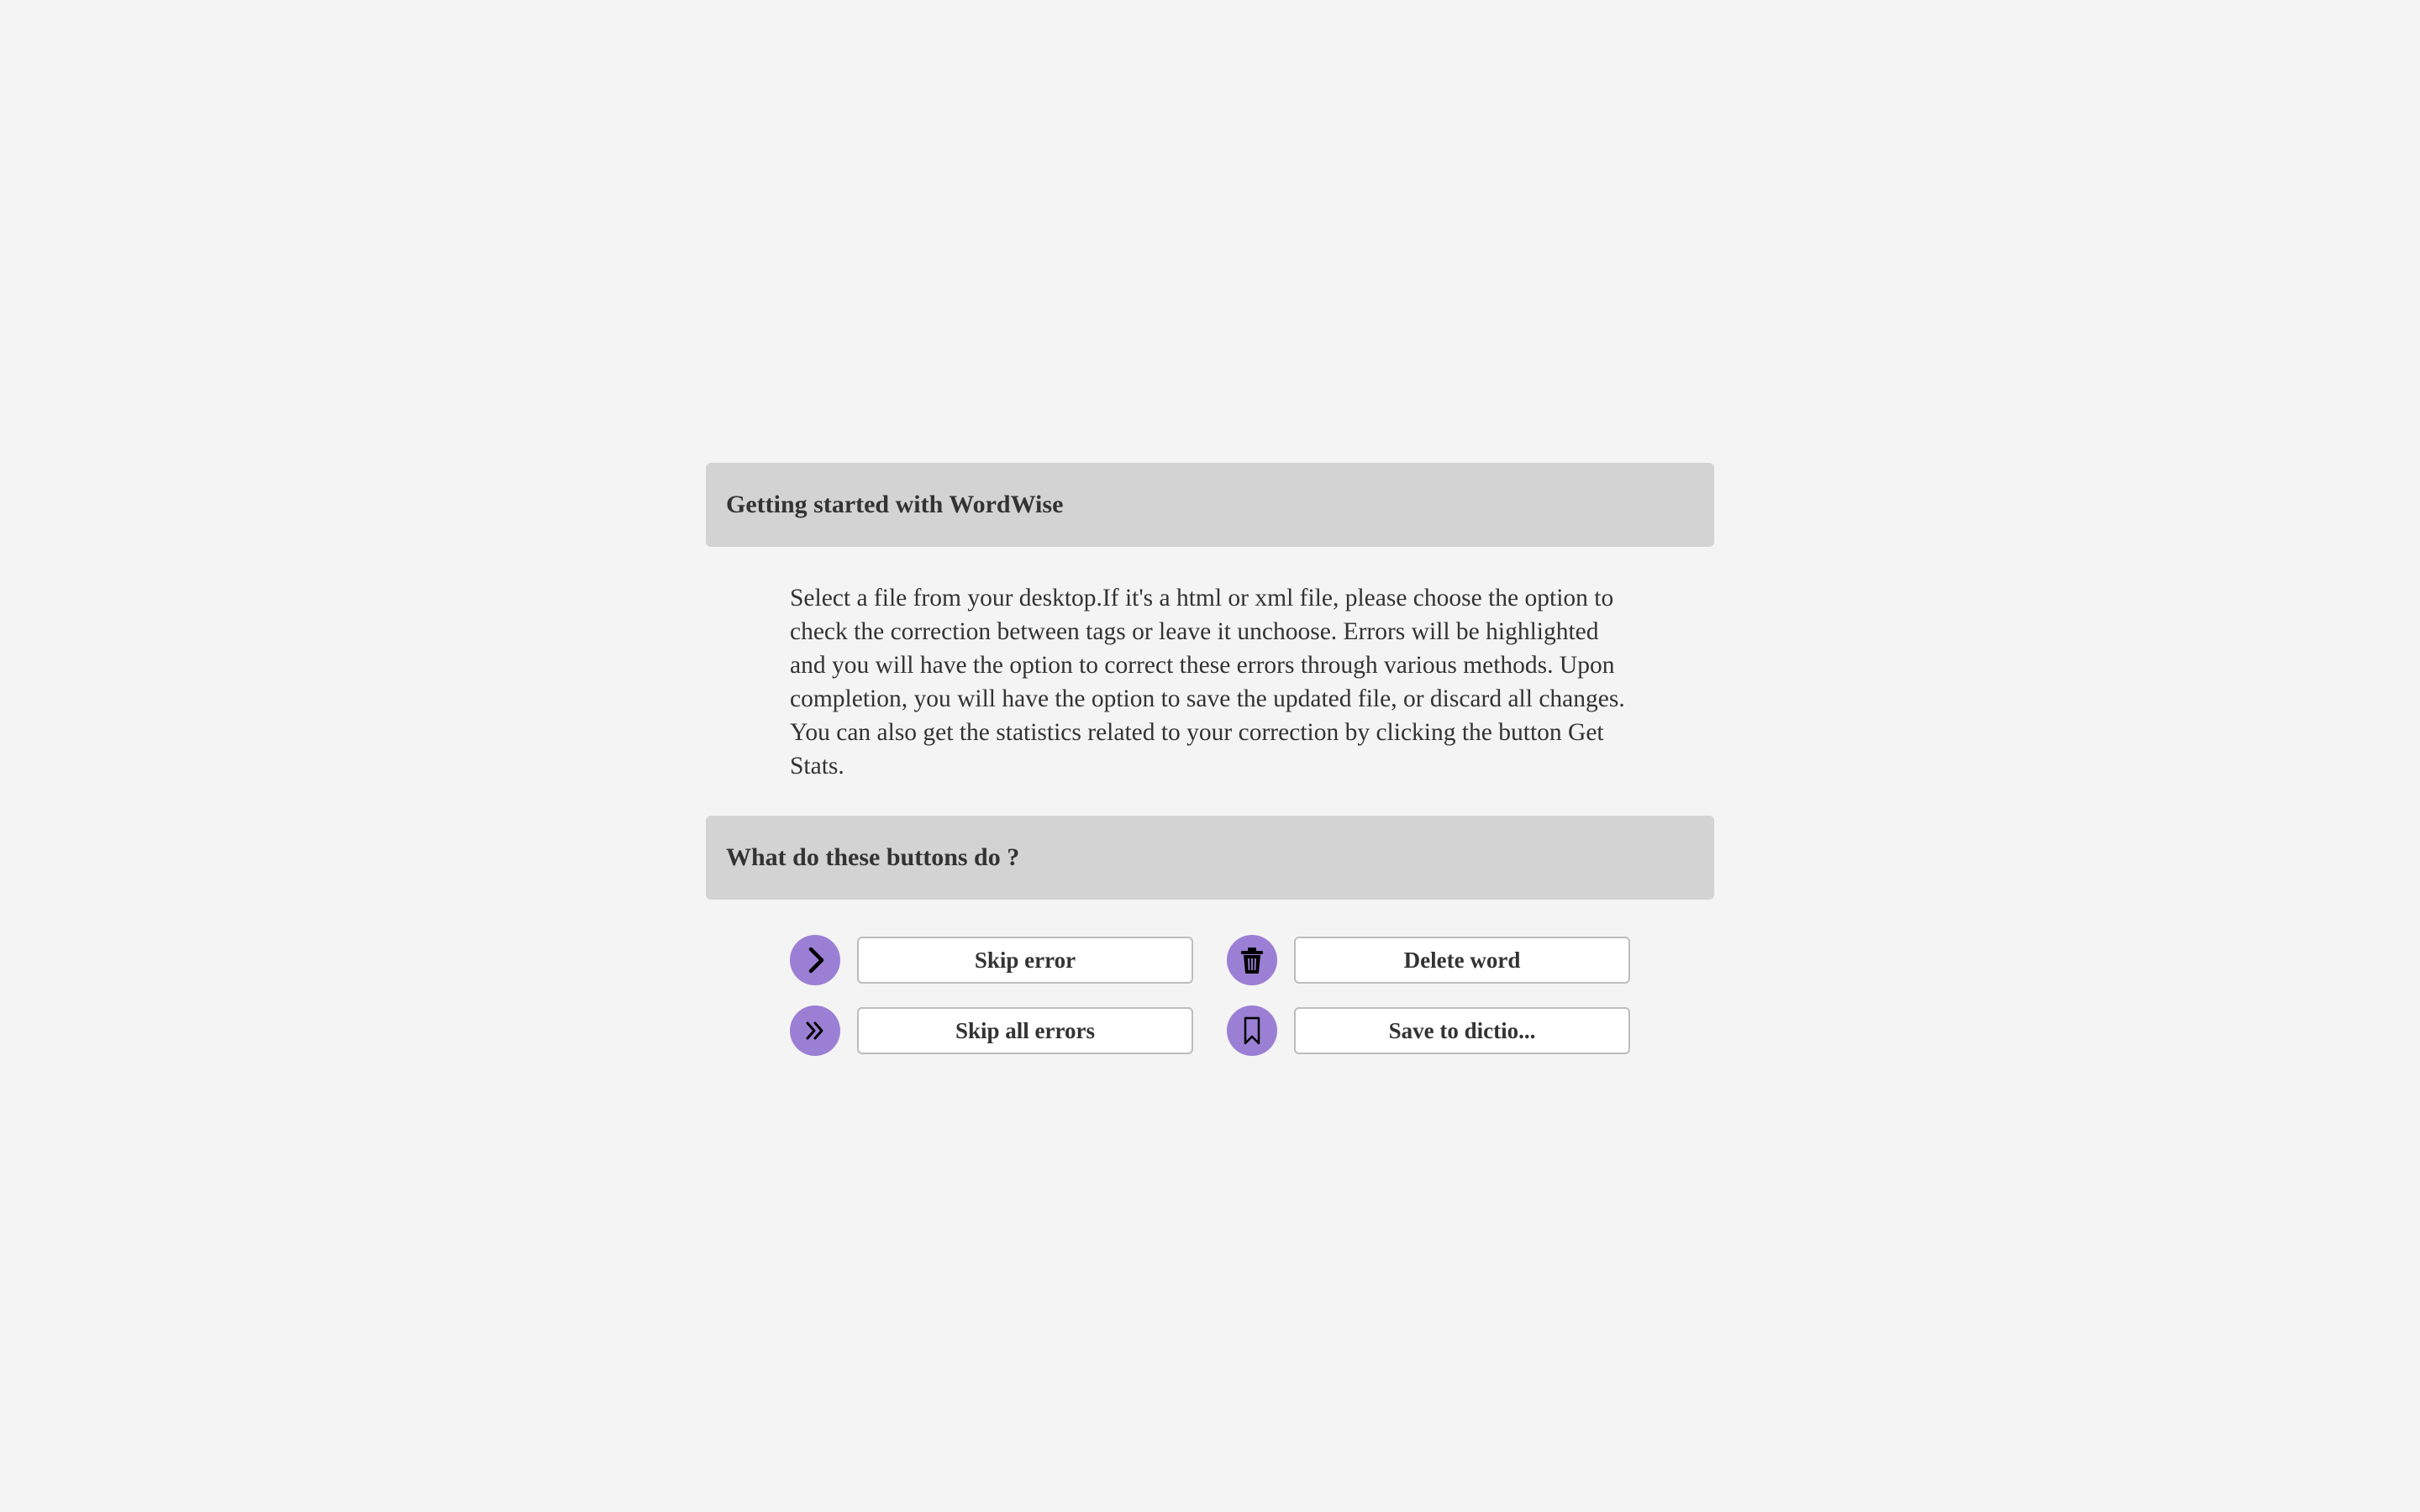 The image size is (2420, 1512). I want to click on skip-all-errors-button: Skip all errors, so click(1025, 1030).